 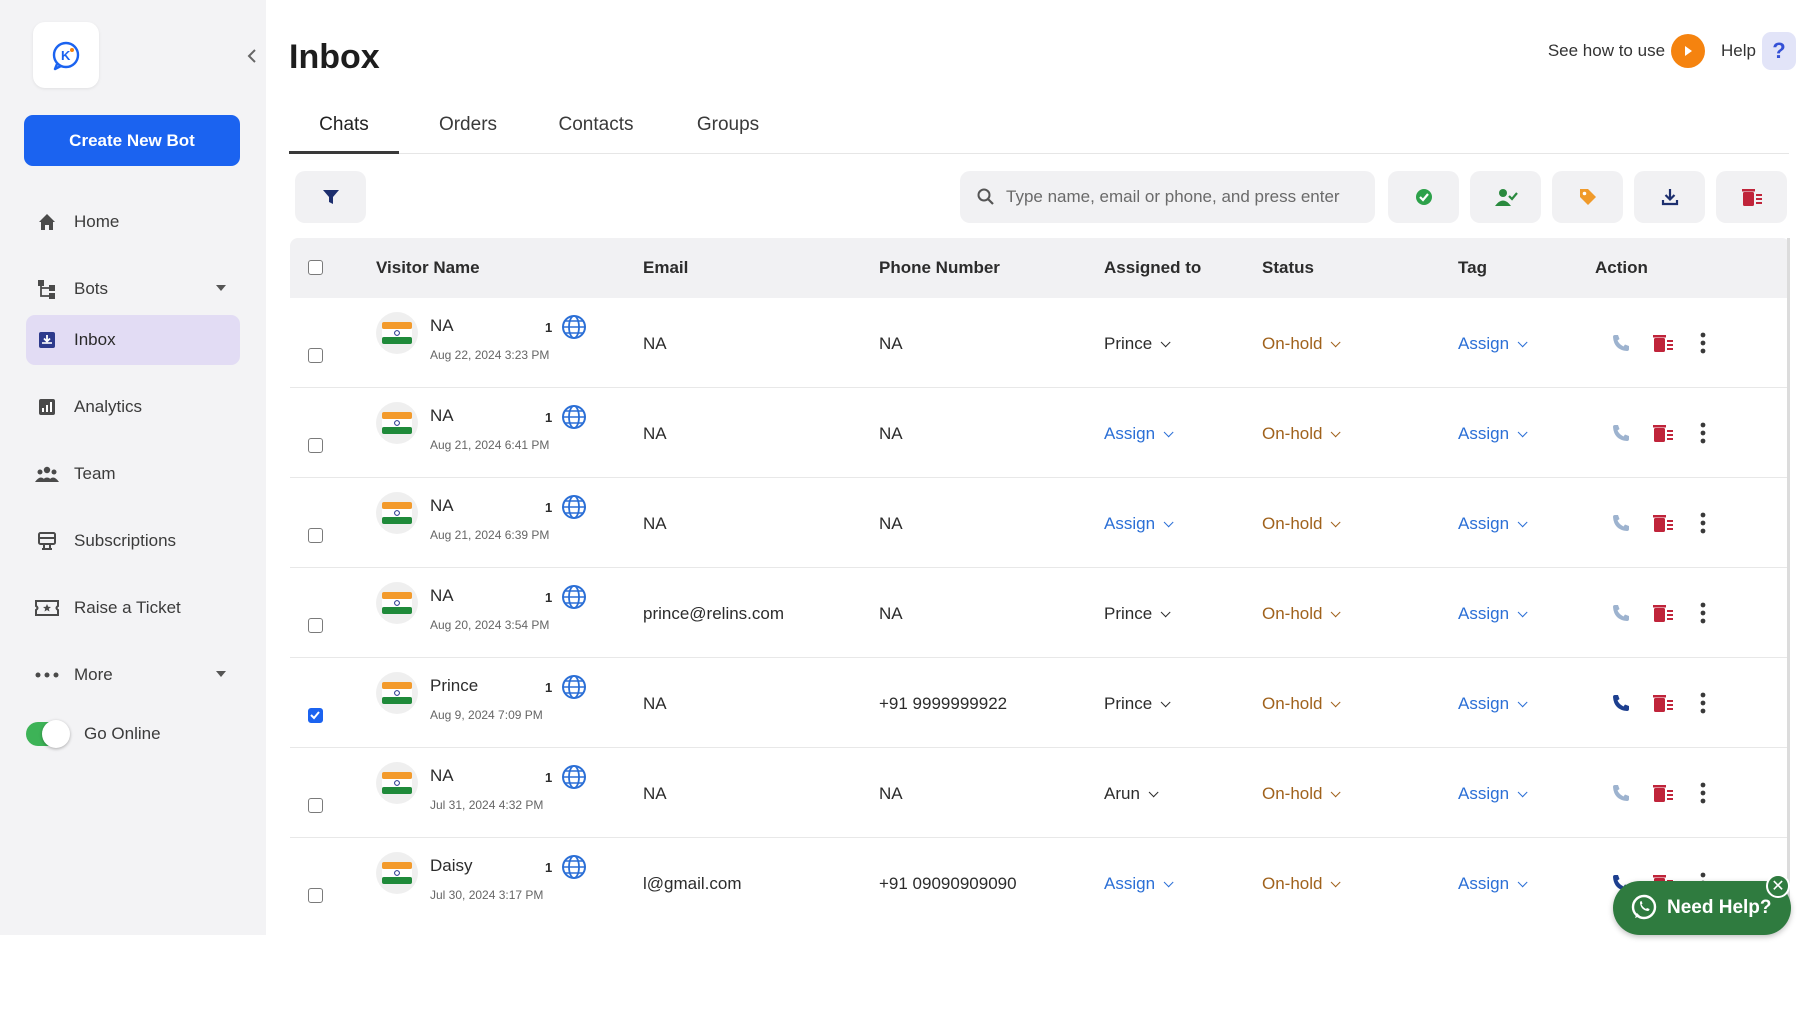 I want to click on tab-groups: Groups, so click(x=728, y=129).